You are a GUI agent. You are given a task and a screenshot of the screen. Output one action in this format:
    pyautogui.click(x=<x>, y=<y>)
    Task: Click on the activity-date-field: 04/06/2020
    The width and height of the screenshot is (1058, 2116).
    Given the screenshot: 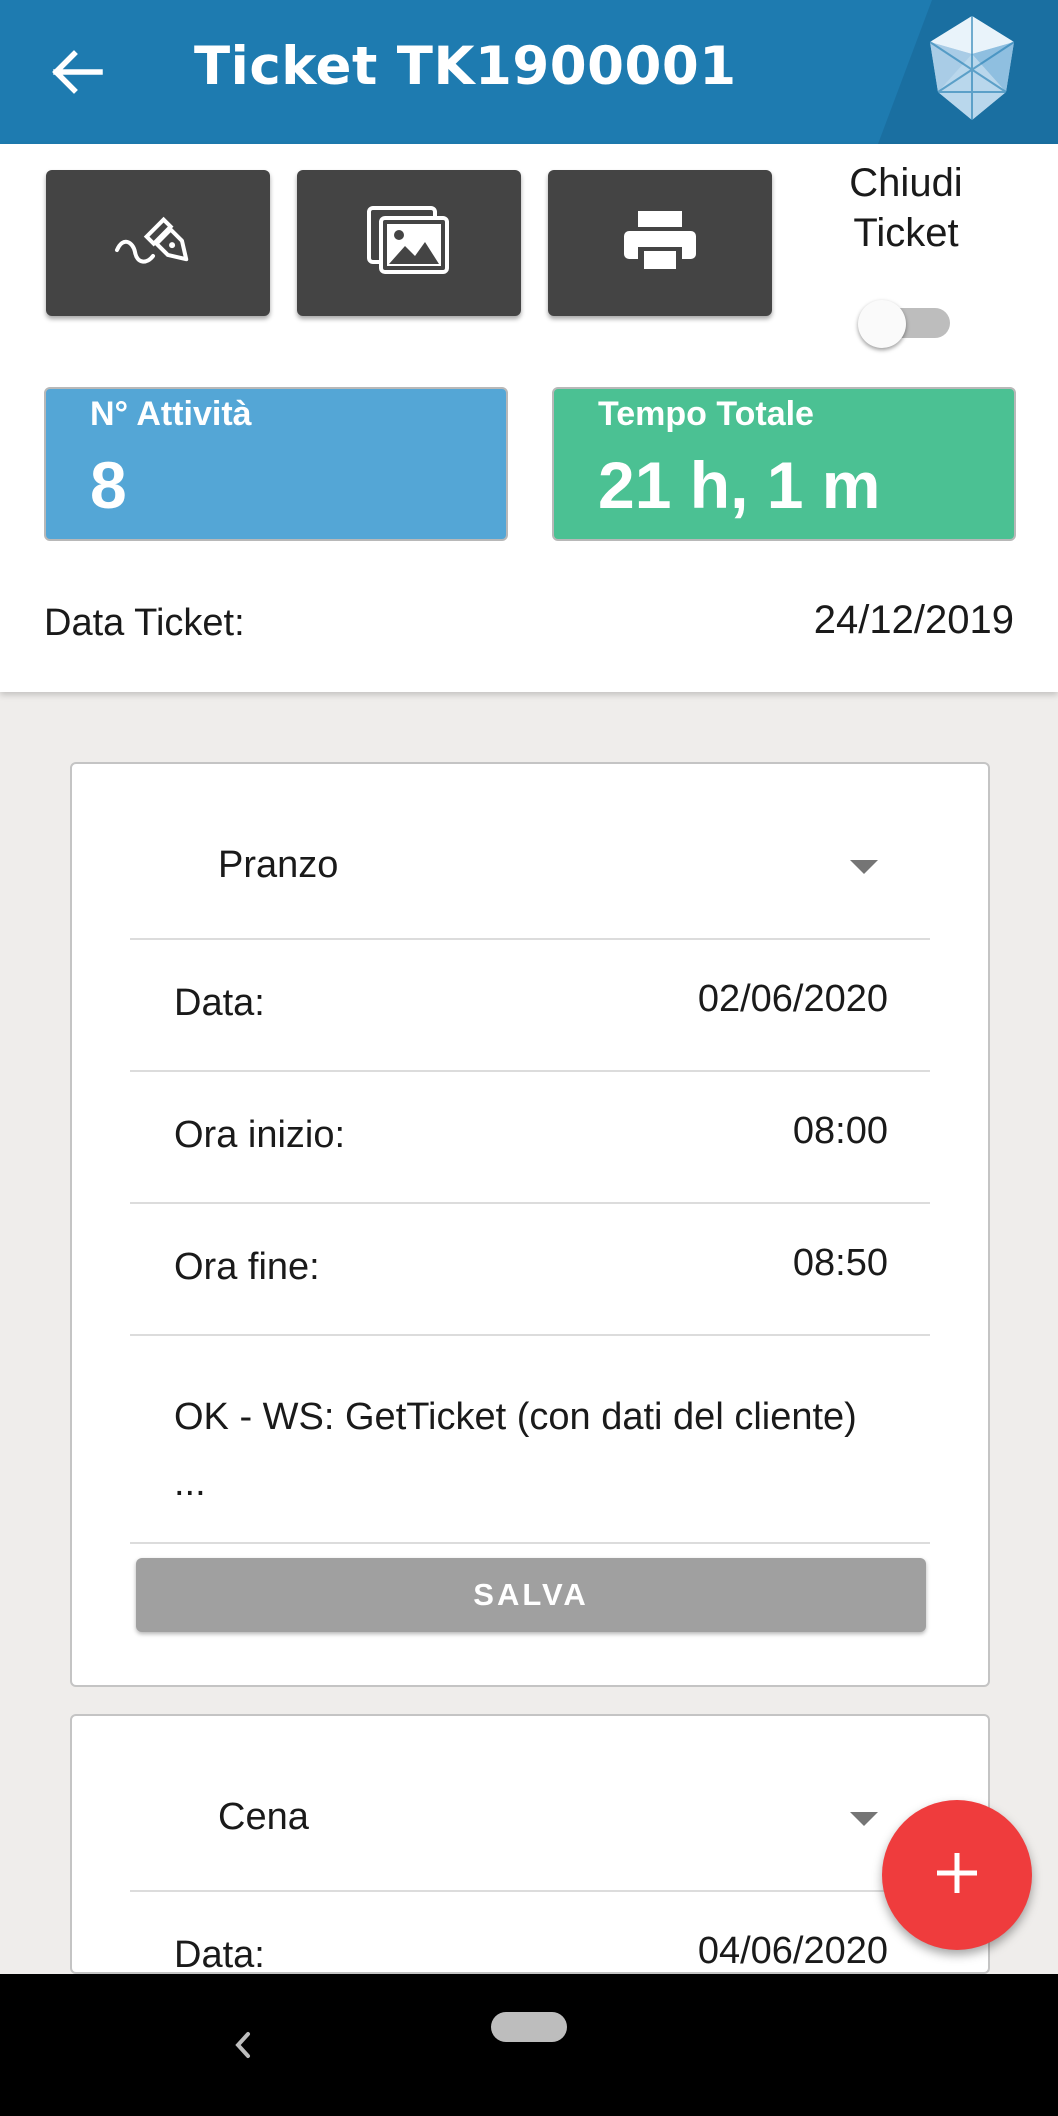 What is the action you would take?
    pyautogui.click(x=793, y=1951)
    